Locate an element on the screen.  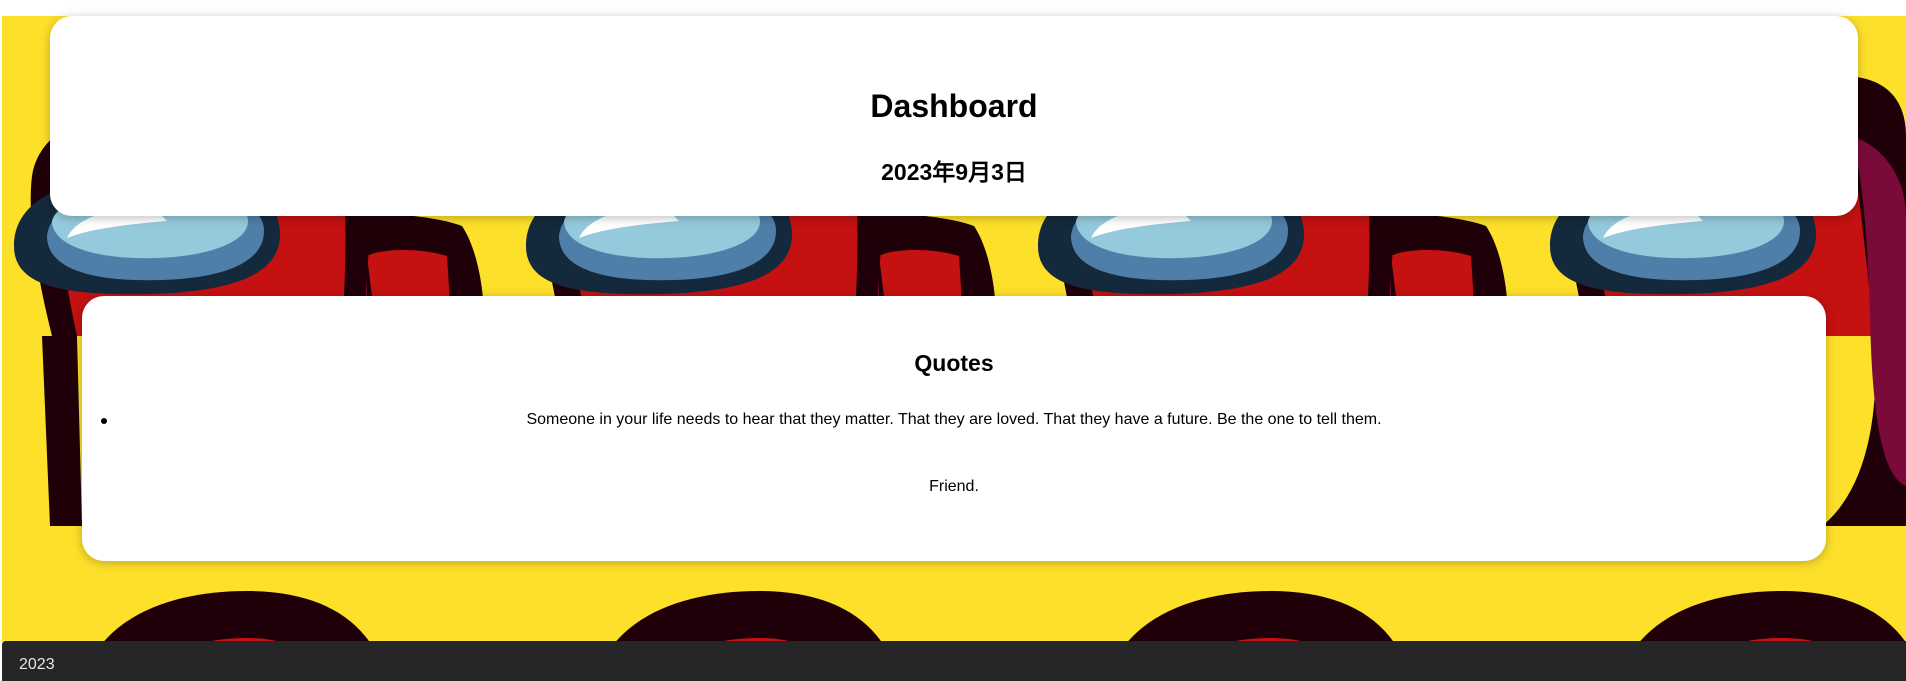
quotes-title: Quotes is located at coordinates (954, 363).